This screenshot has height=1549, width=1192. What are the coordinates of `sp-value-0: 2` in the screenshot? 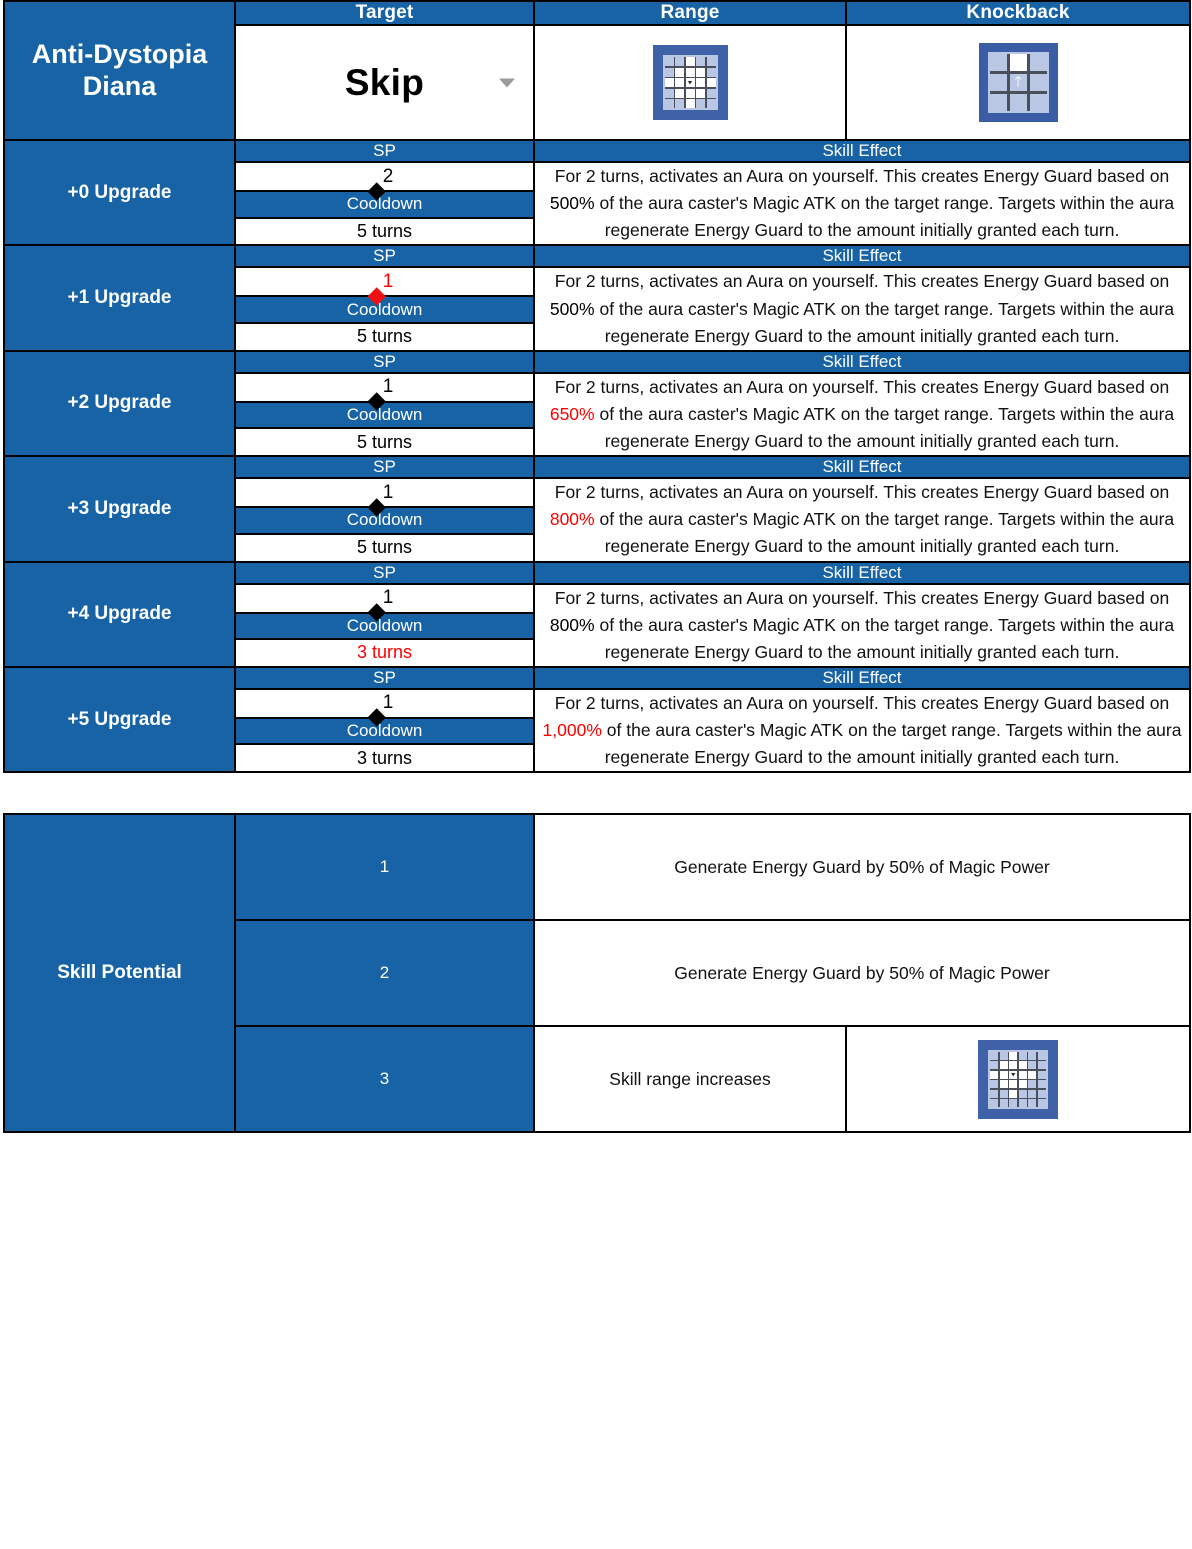 It's located at (384, 181).